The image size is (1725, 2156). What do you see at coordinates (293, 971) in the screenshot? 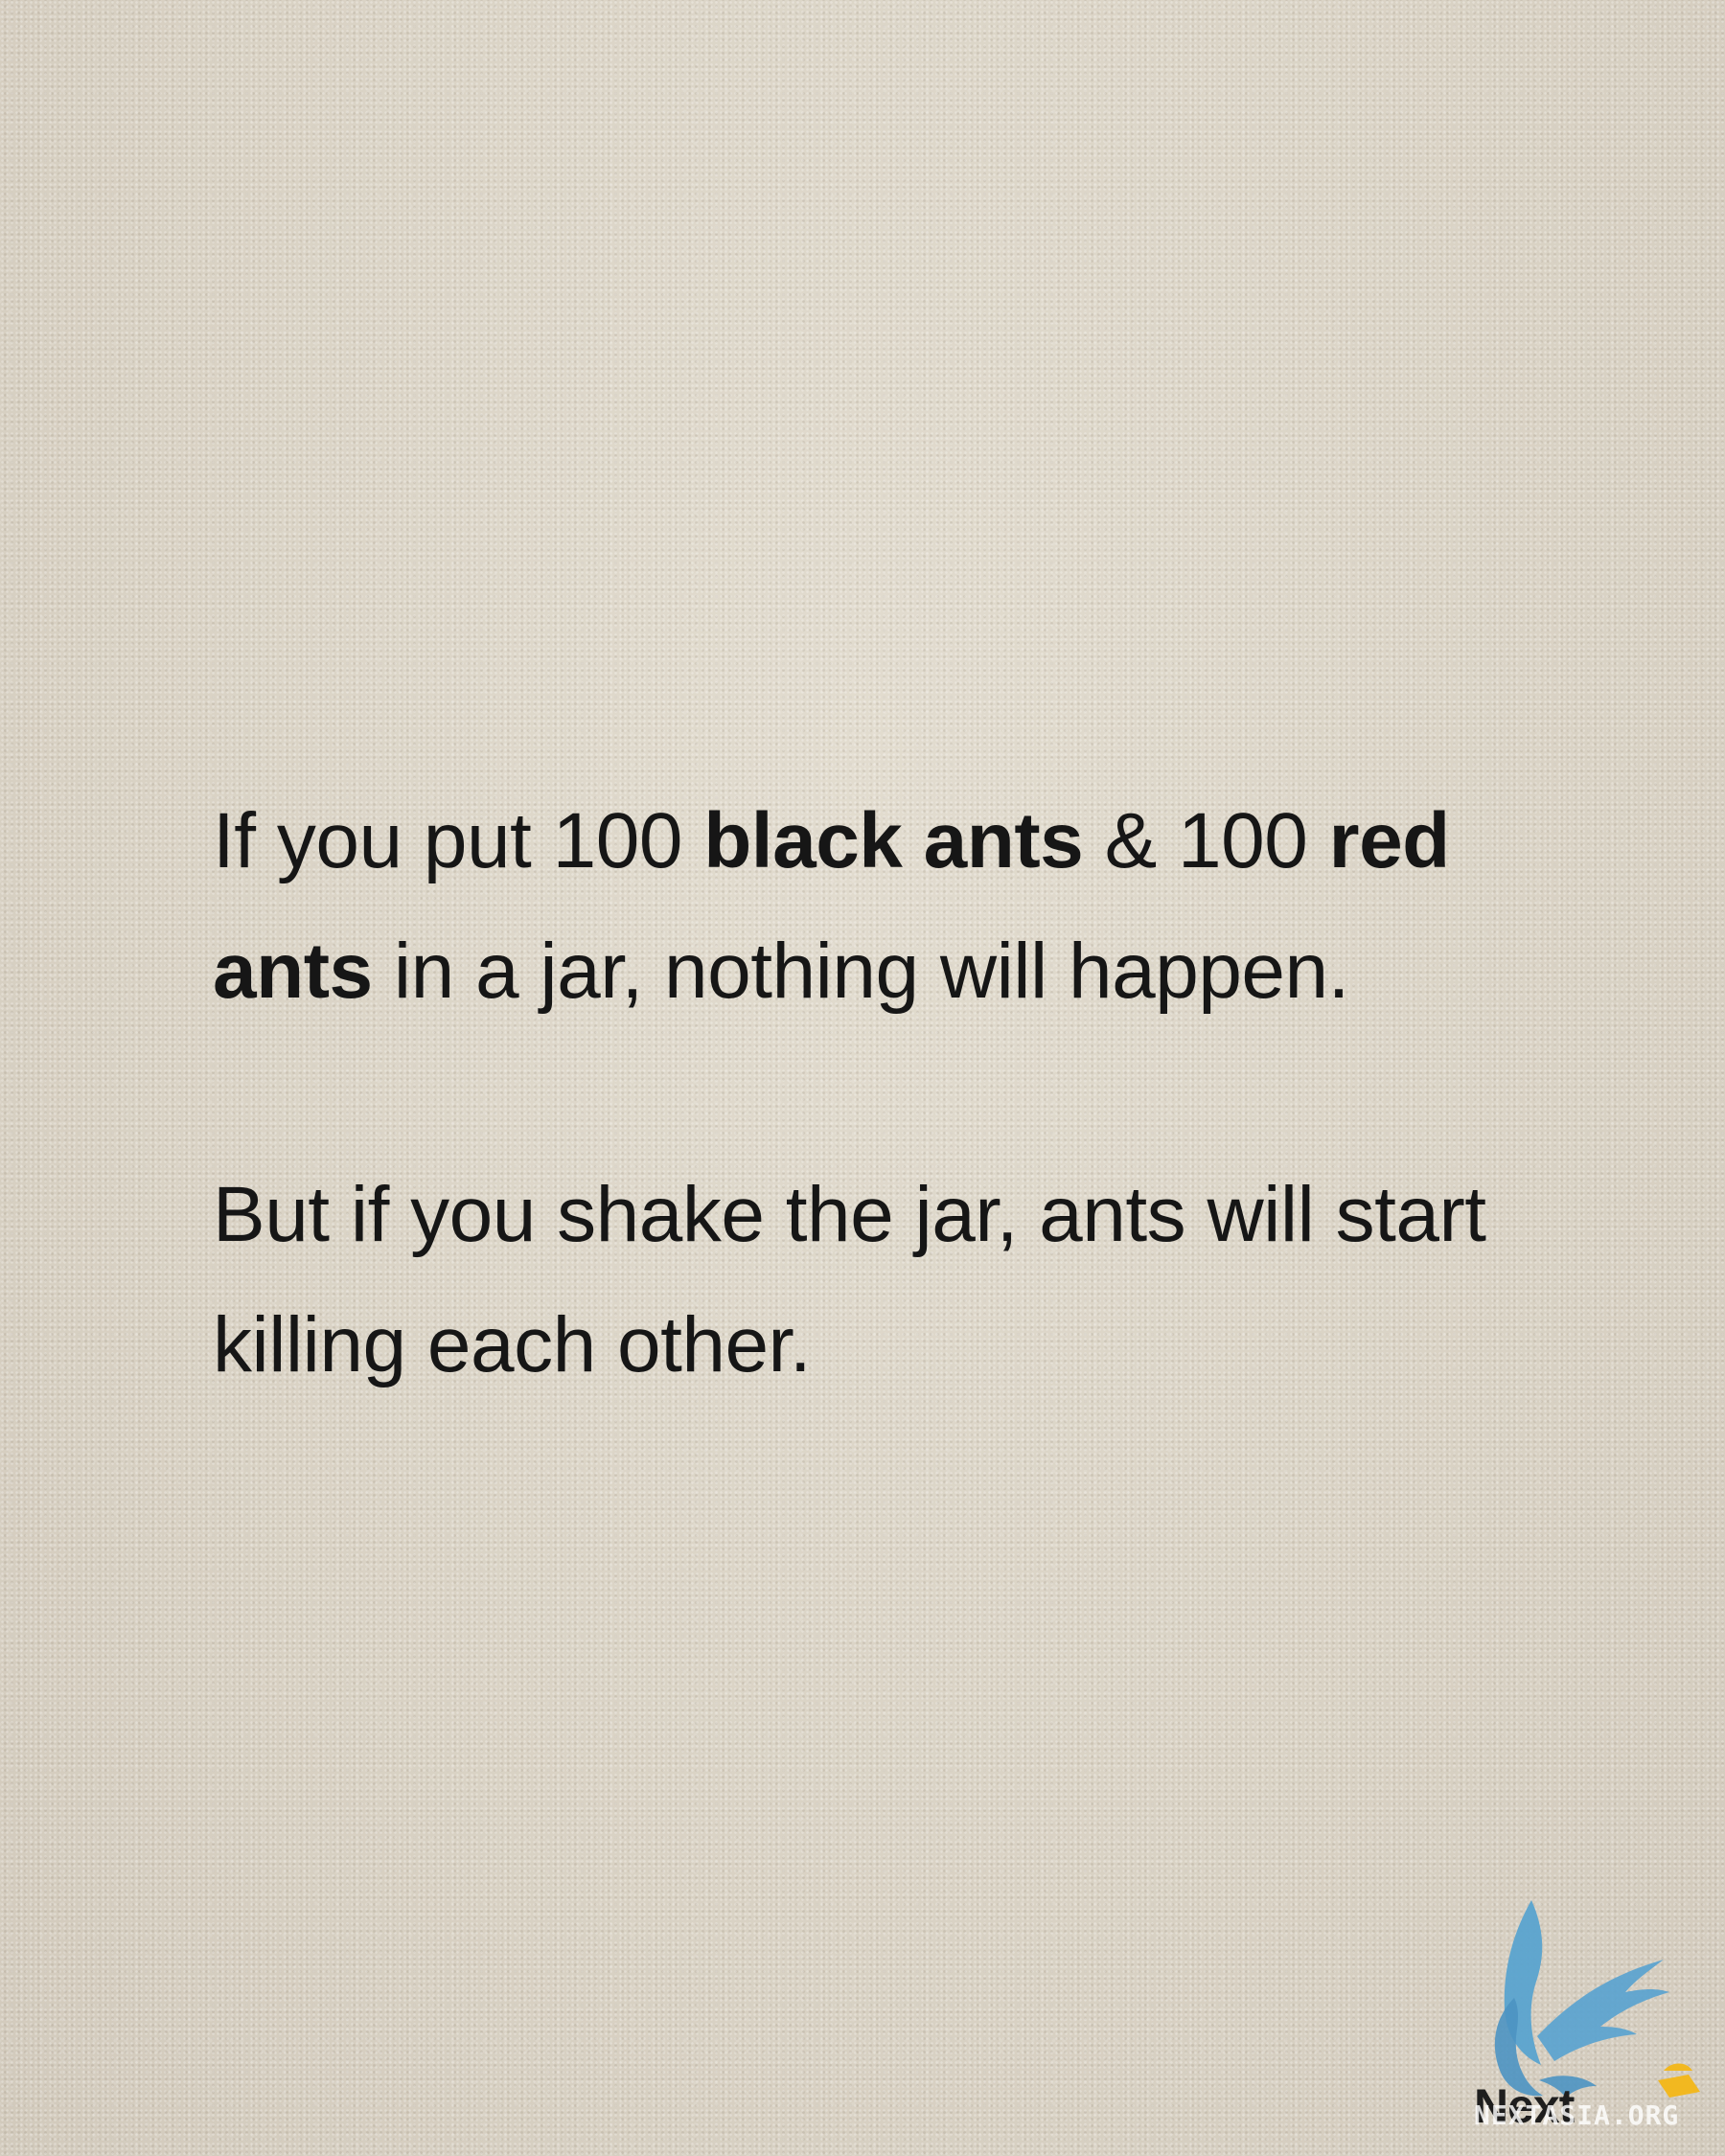
I see `ants-emphasis: ants` at bounding box center [293, 971].